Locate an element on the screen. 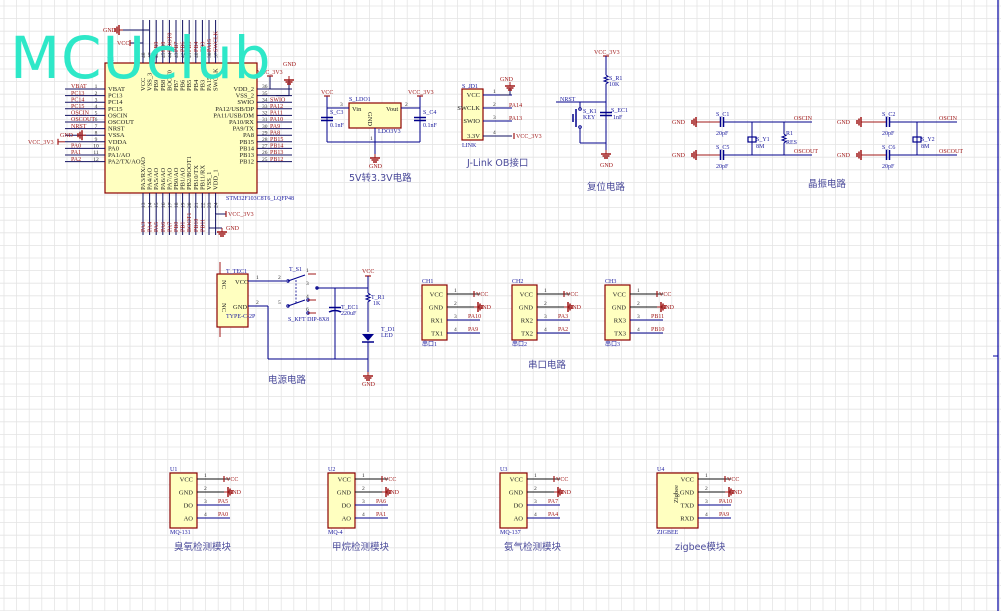  component-ref: S_LDO1 is located at coordinates (360, 100).